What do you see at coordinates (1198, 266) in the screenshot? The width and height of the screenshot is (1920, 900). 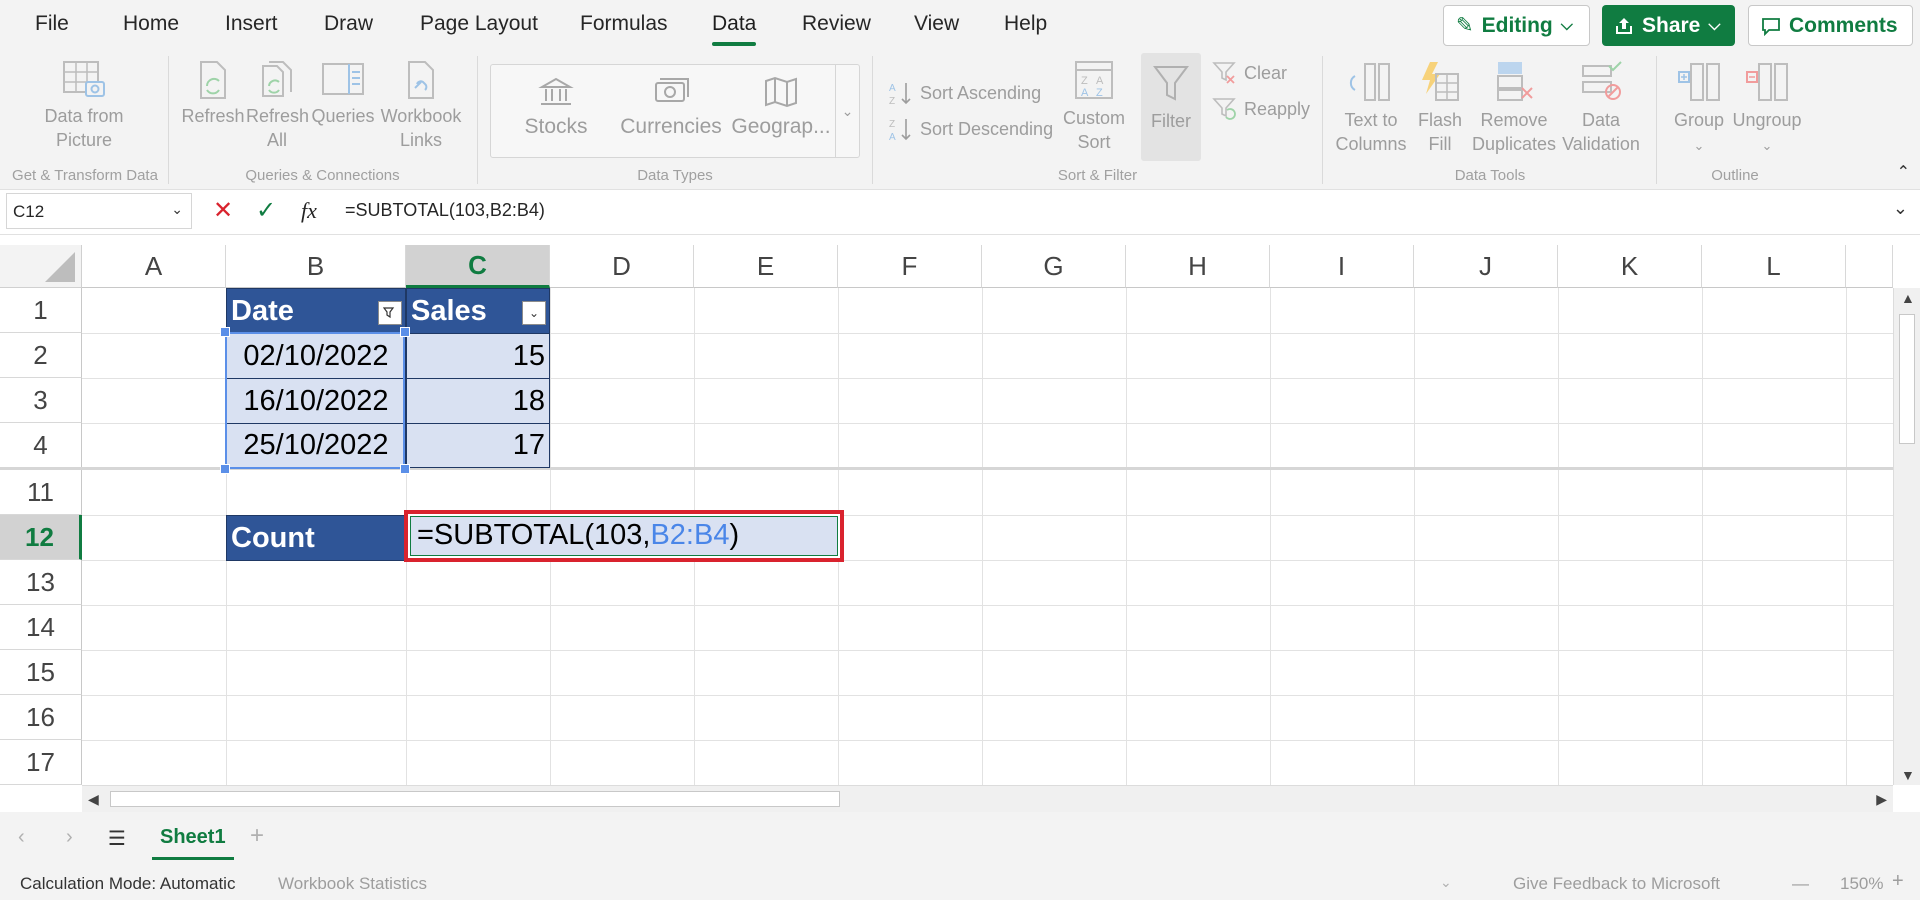 I see `column-header-h: H` at bounding box center [1198, 266].